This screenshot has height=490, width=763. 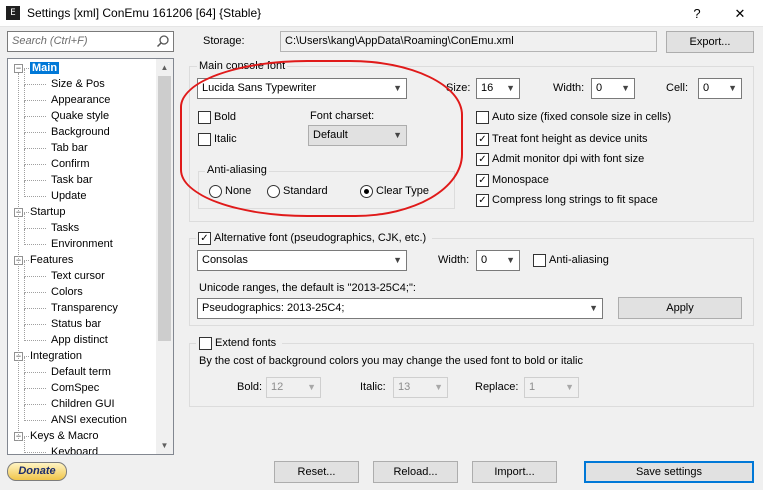 What do you see at coordinates (75, 416) in the screenshot?
I see `tree-item: ANSI execution` at bounding box center [75, 416].